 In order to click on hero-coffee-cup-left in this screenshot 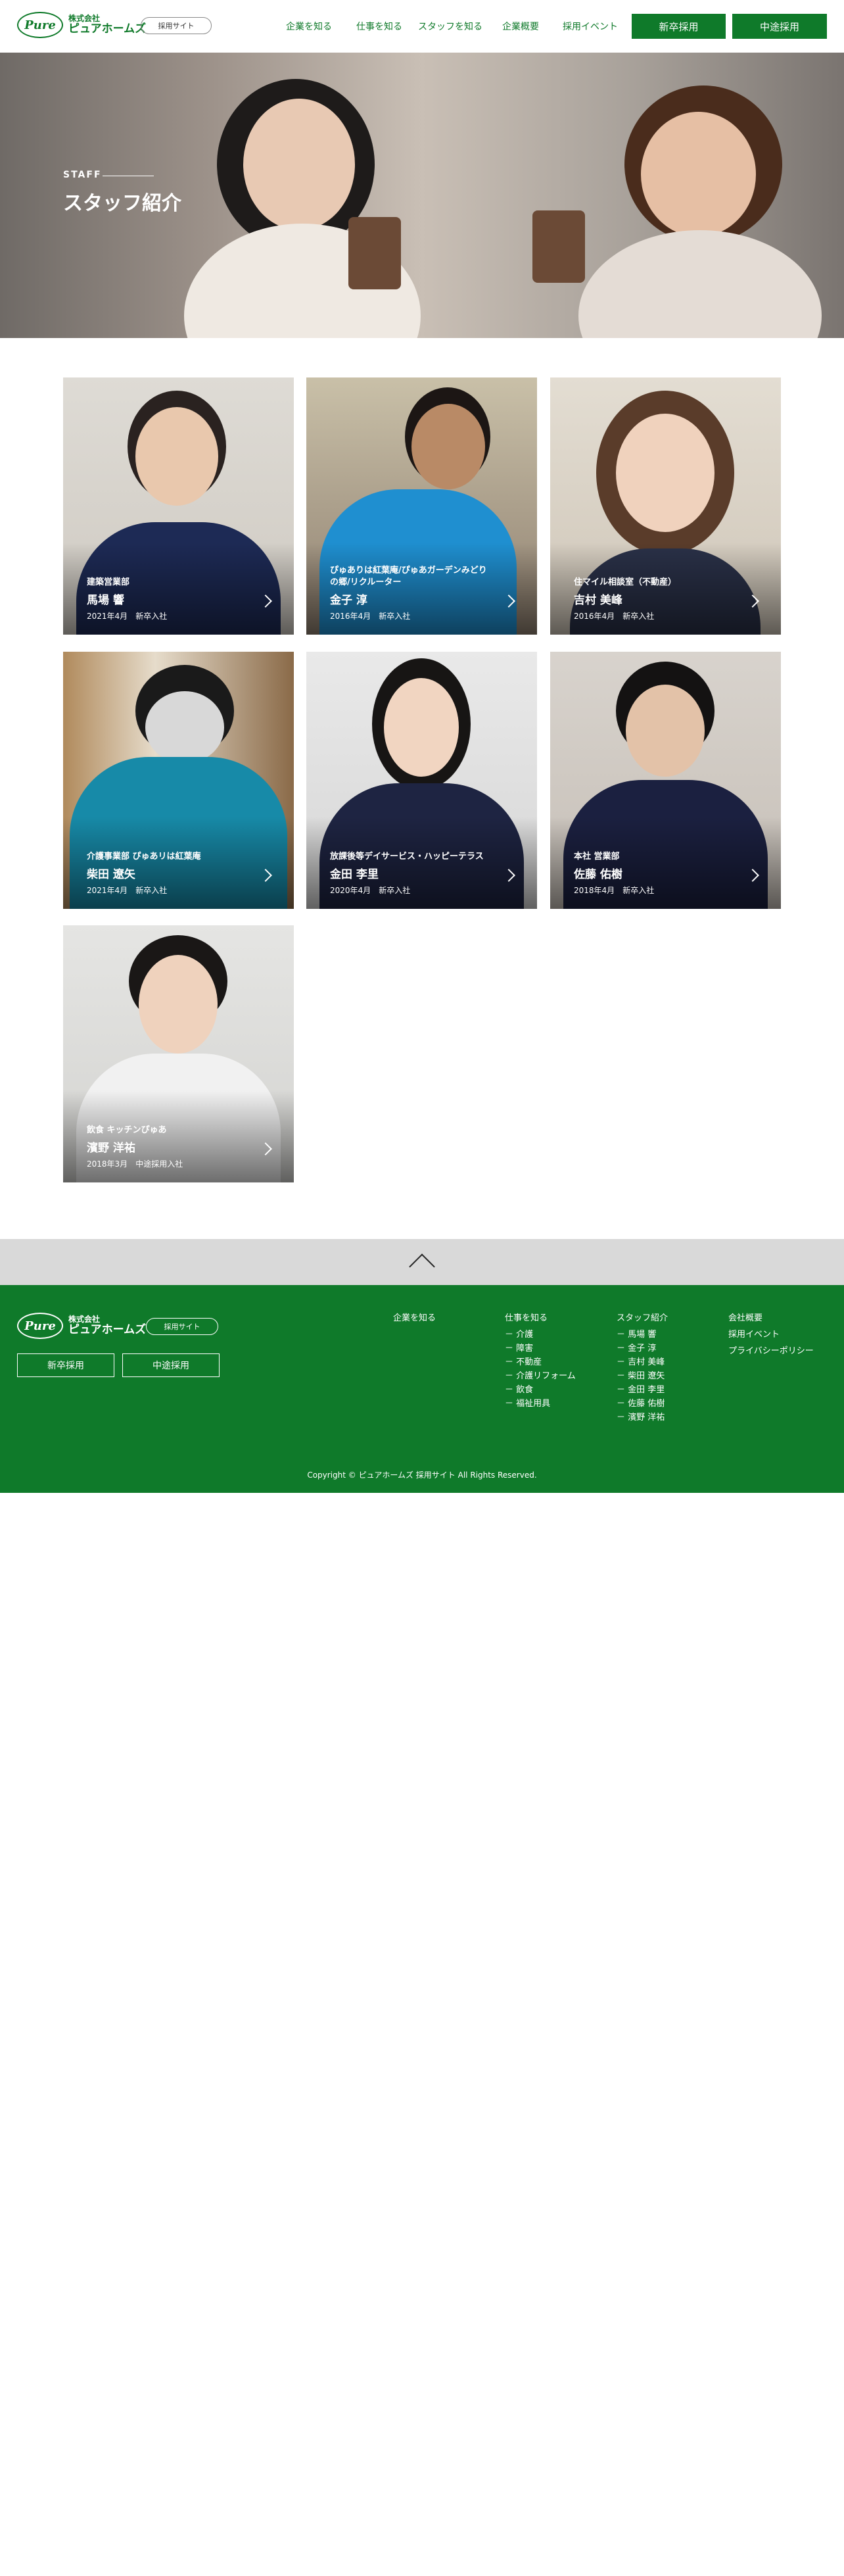, I will do `click(374, 253)`.